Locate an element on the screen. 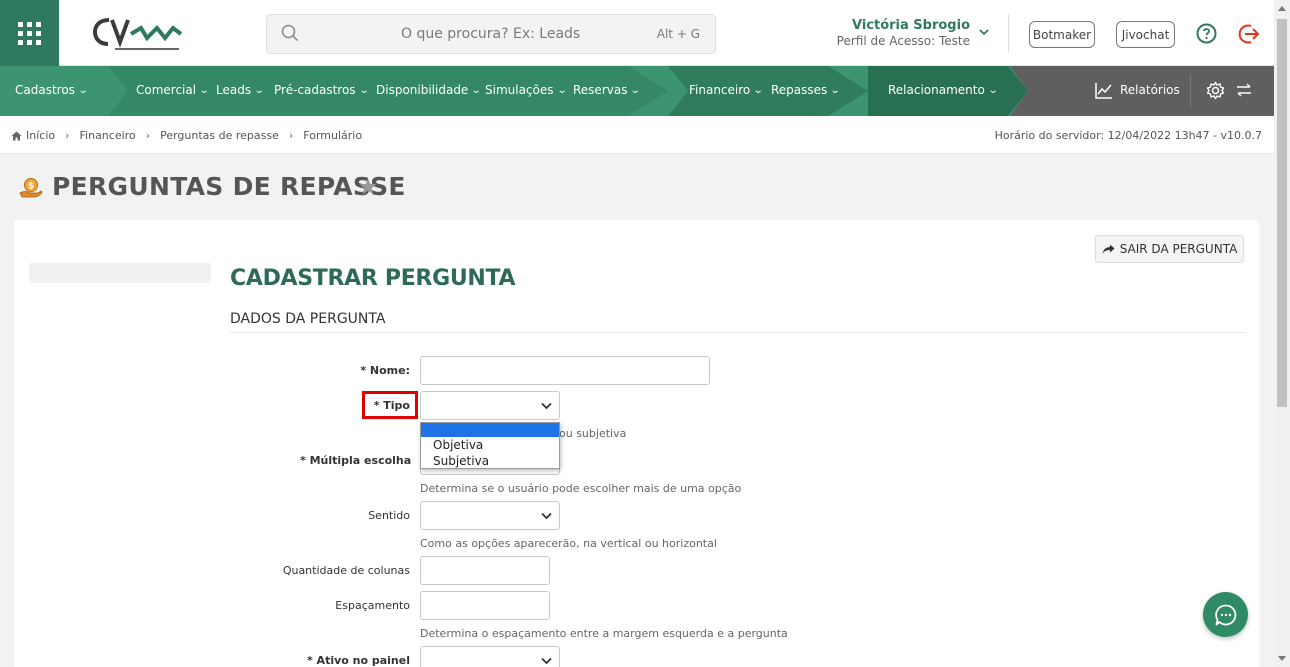 The height and width of the screenshot is (667, 1290). form-title: CADASTRAR PERGUNTA is located at coordinates (373, 278).